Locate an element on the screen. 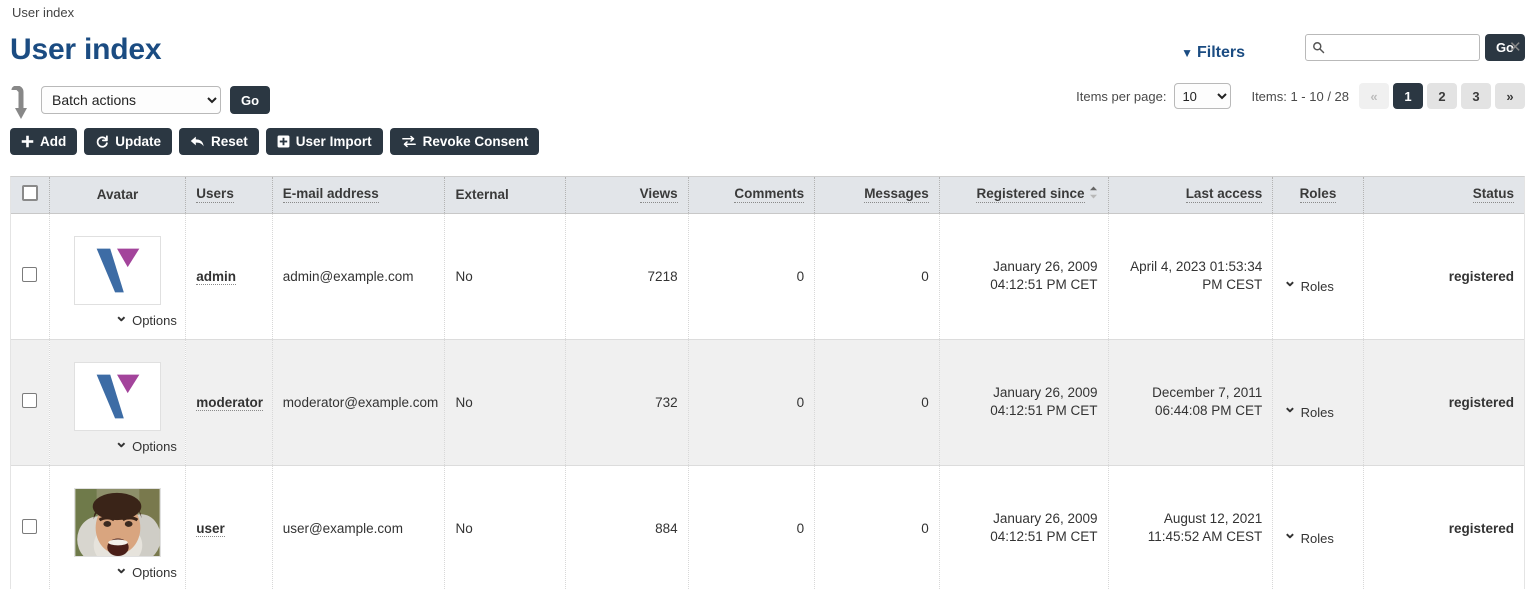 This screenshot has width=1535, height=589. last-access-date: April 4, 2023 01:53:34 is located at coordinates (1196, 266).